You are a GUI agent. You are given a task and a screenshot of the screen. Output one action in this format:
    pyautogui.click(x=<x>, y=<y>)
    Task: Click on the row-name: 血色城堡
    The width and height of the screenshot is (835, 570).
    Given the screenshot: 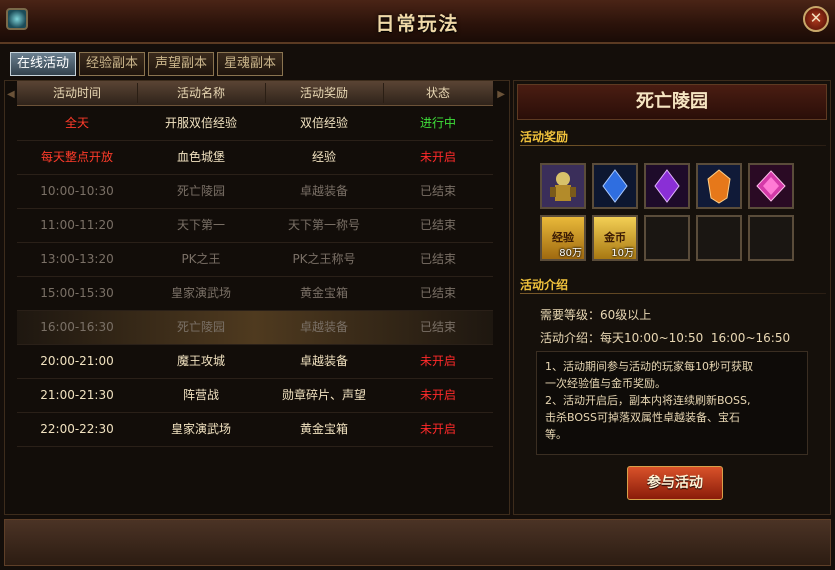 What is the action you would take?
    pyautogui.click(x=200, y=157)
    